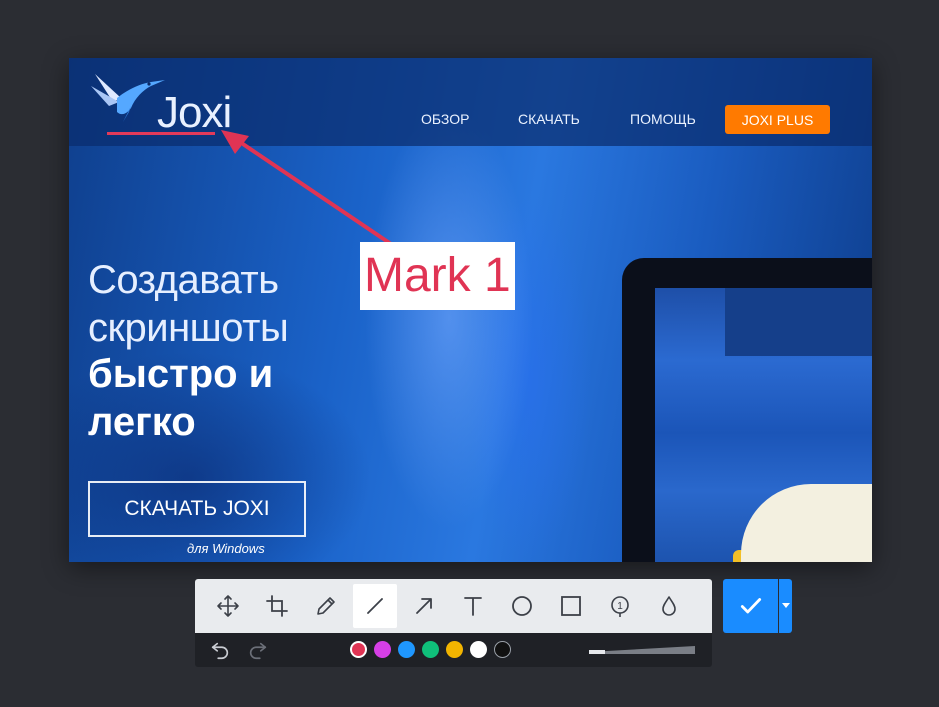  I want to click on checkmark-icon, so click(750, 606).